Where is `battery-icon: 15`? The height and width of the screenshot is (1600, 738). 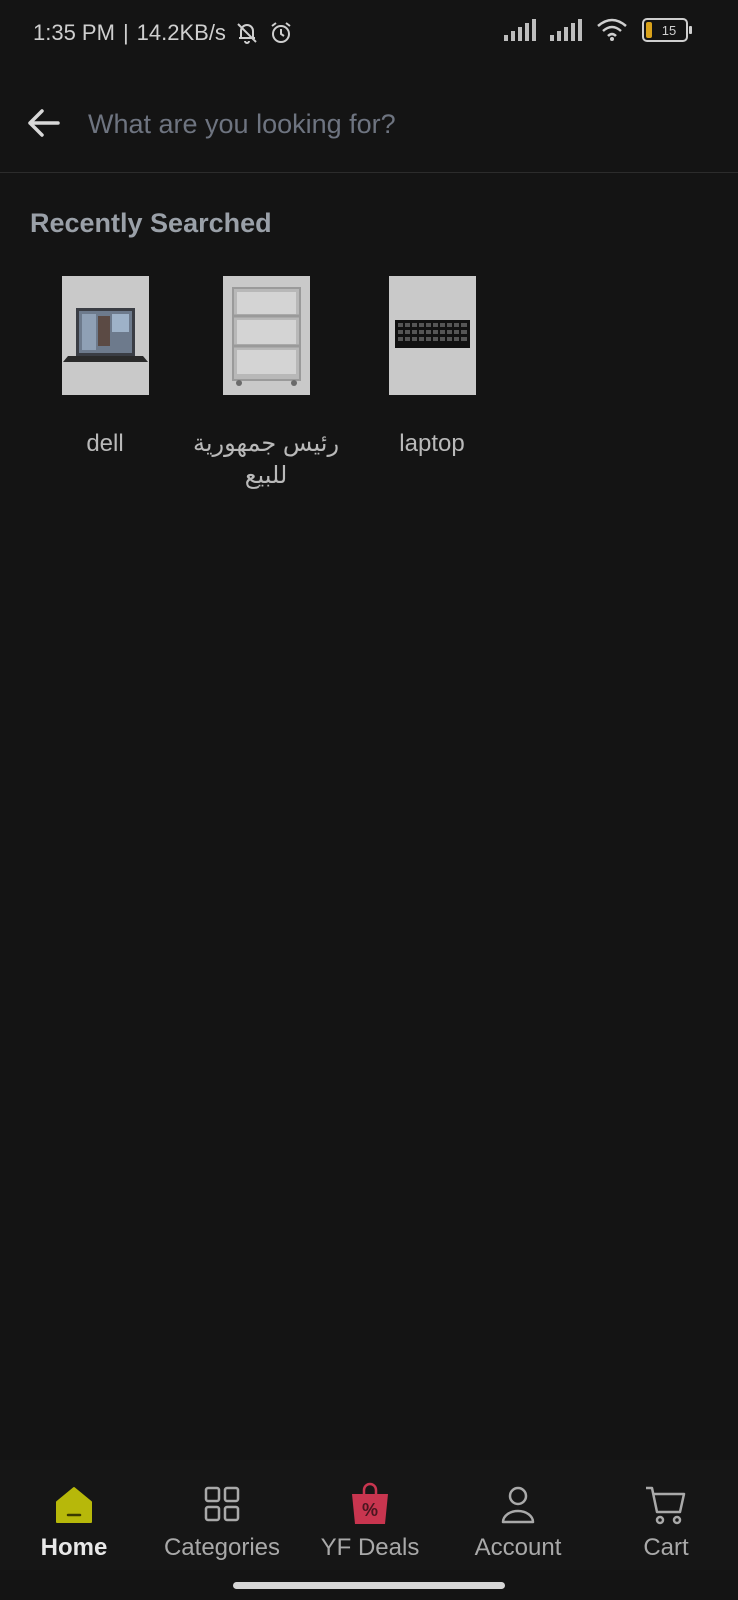 battery-icon: 15 is located at coordinates (667, 30).